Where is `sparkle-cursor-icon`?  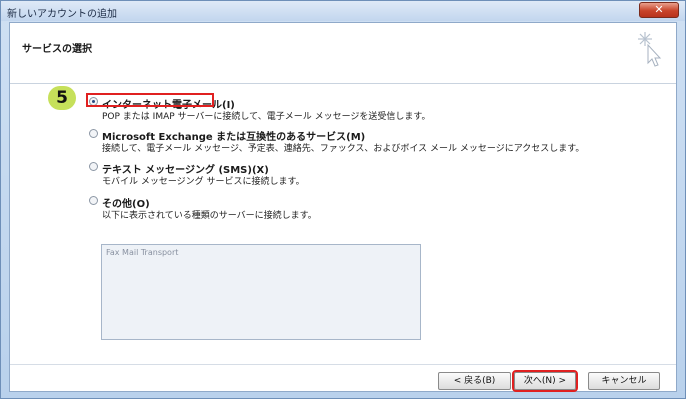 sparkle-cursor-icon is located at coordinates (650, 49).